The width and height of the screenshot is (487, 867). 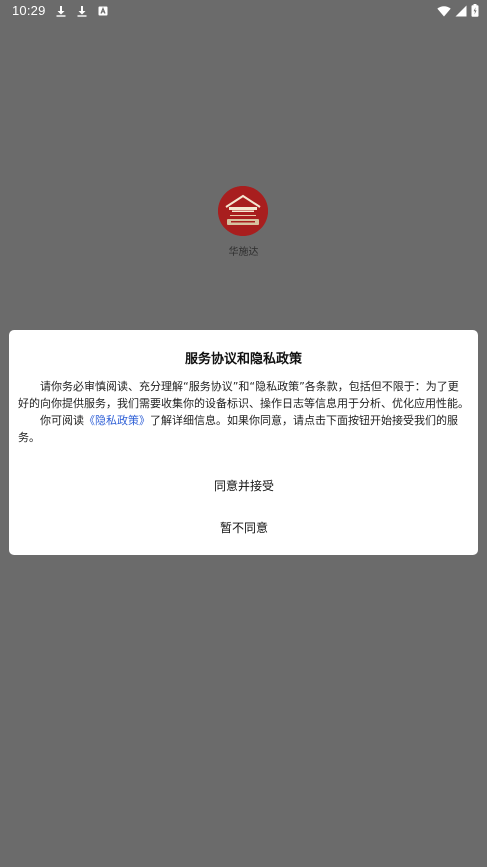 I want to click on notification-icon, so click(x=103, y=11).